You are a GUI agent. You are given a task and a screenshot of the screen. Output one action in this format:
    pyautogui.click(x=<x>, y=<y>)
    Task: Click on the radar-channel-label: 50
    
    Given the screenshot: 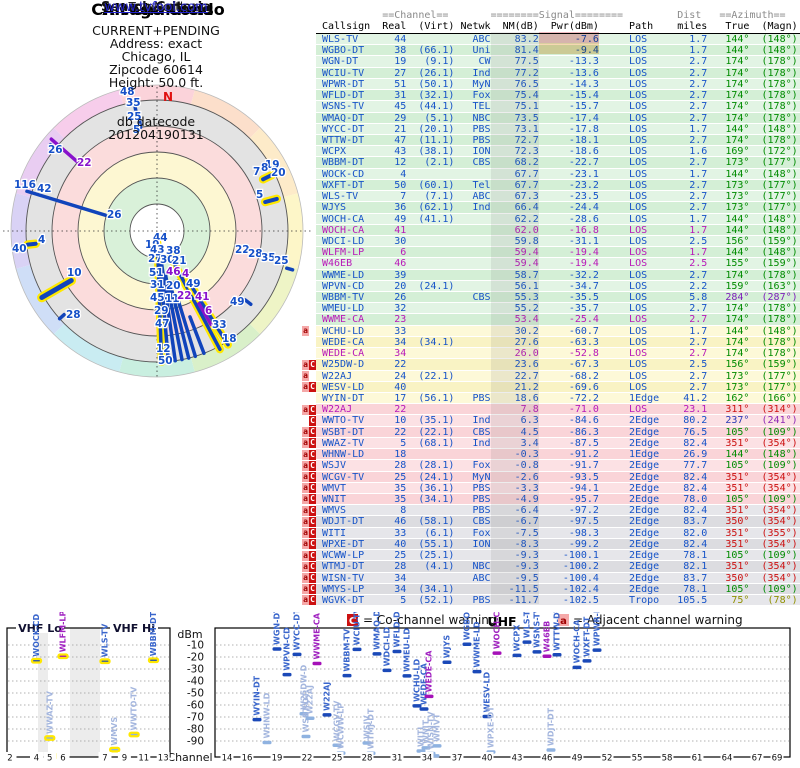 What is the action you would take?
    pyautogui.click(x=165, y=361)
    